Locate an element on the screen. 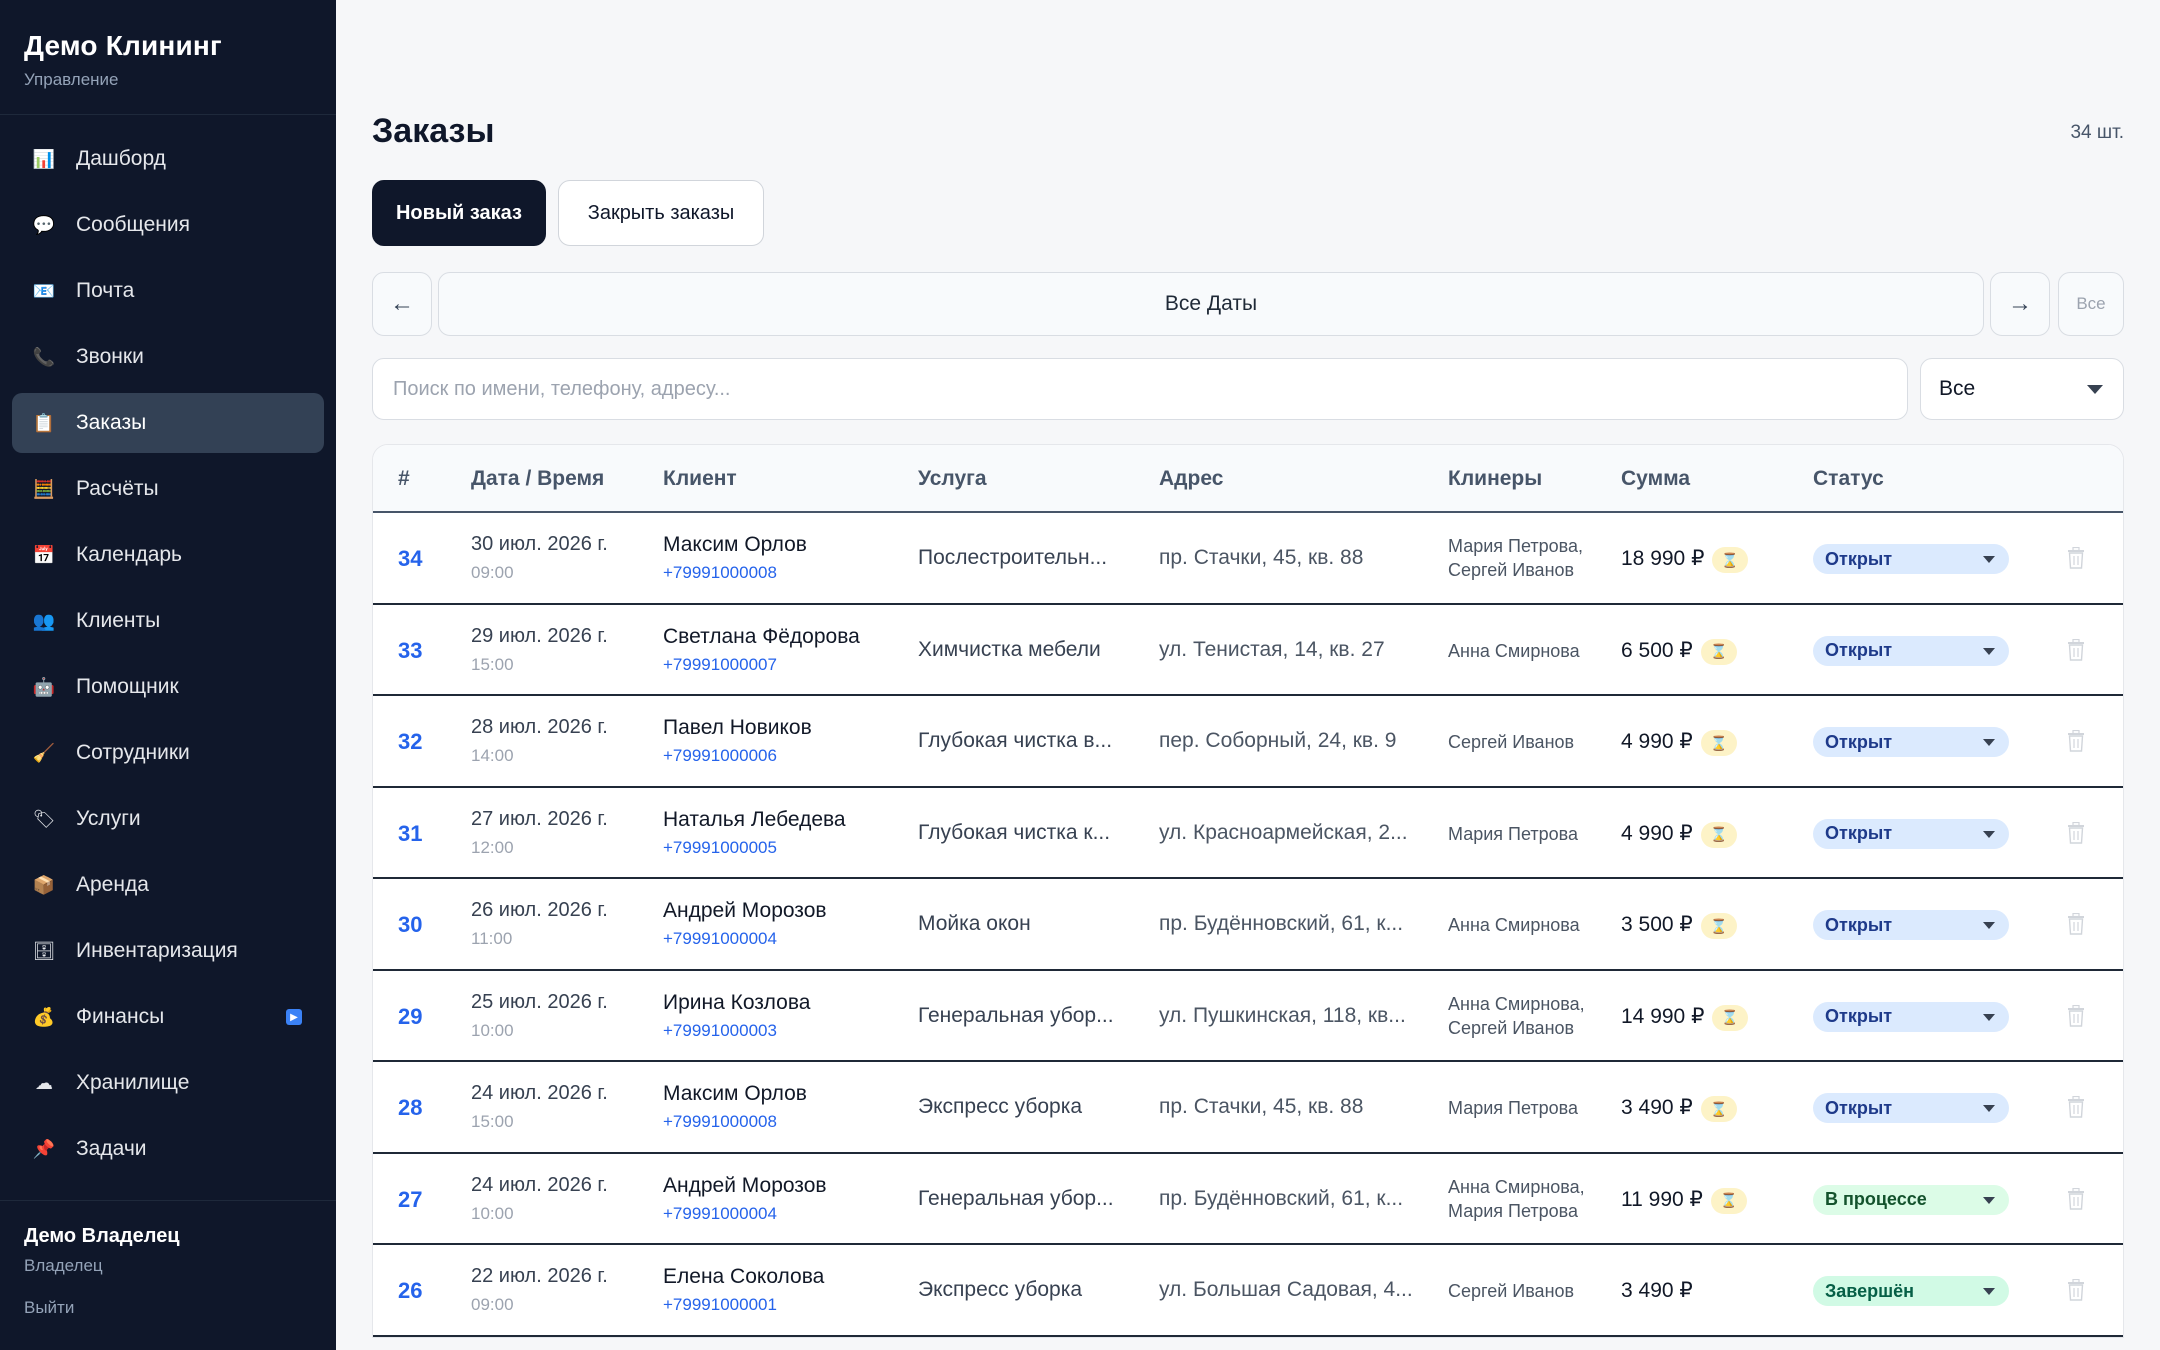 The width and height of the screenshot is (2160, 1350). sidebar-item-4: 📋 Заказы is located at coordinates (168, 423).